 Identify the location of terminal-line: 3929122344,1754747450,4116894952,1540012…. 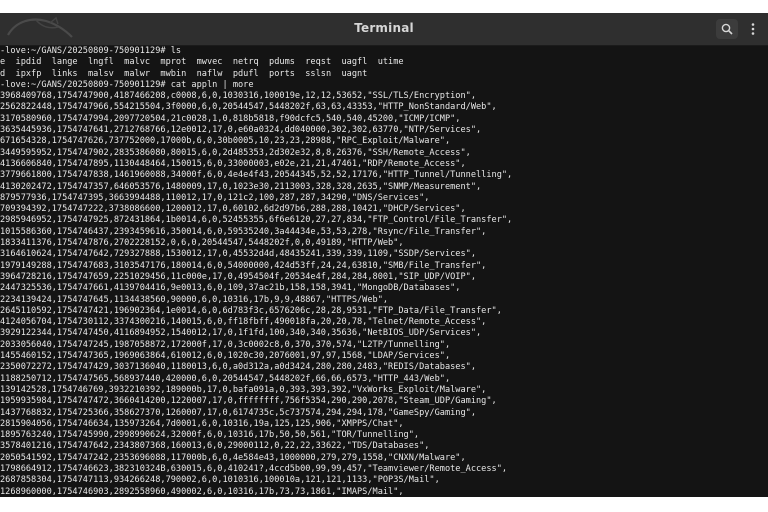
(241, 333).